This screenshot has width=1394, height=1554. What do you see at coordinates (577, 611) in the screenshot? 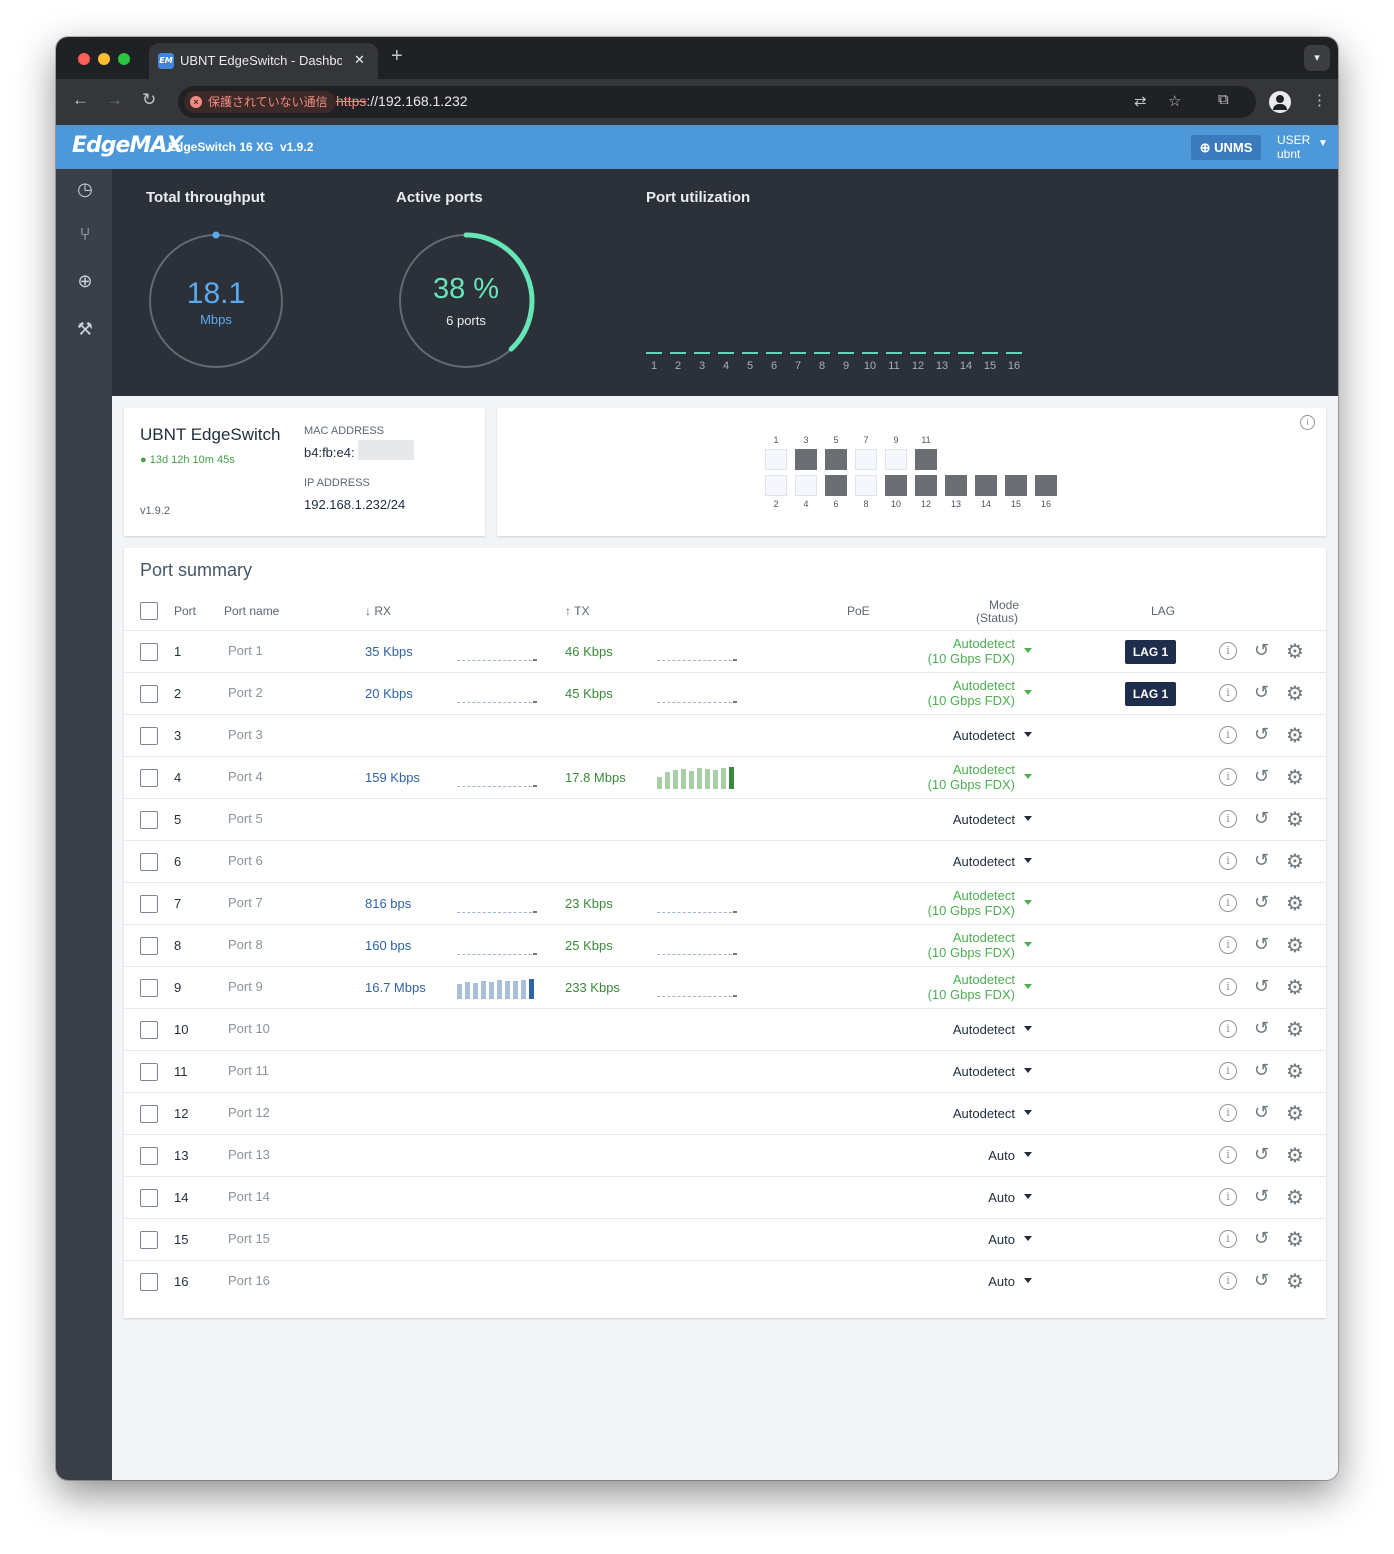
I see `col-tx: ↑ TX` at bounding box center [577, 611].